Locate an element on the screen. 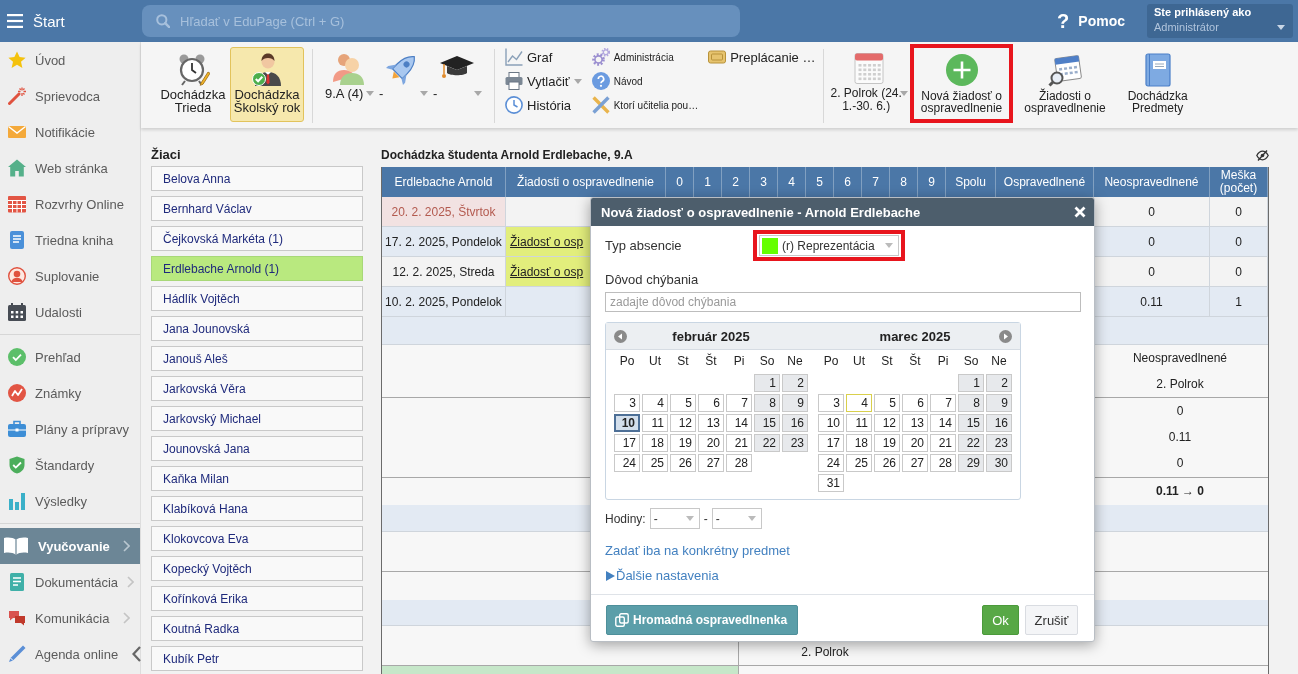 Image resolution: width=1298 pixels, height=674 pixels. toolbar-link: Návod is located at coordinates (645, 81).